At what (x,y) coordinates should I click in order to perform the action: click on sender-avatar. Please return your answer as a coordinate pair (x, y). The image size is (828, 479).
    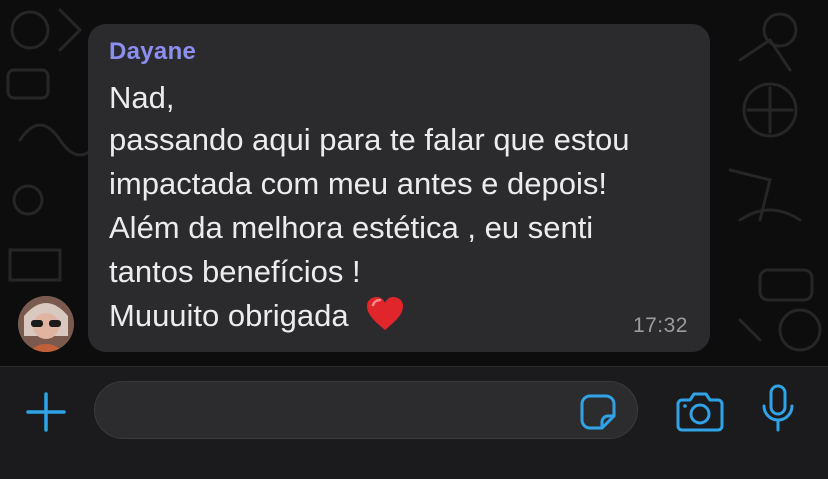
    Looking at the image, I should click on (46, 324).